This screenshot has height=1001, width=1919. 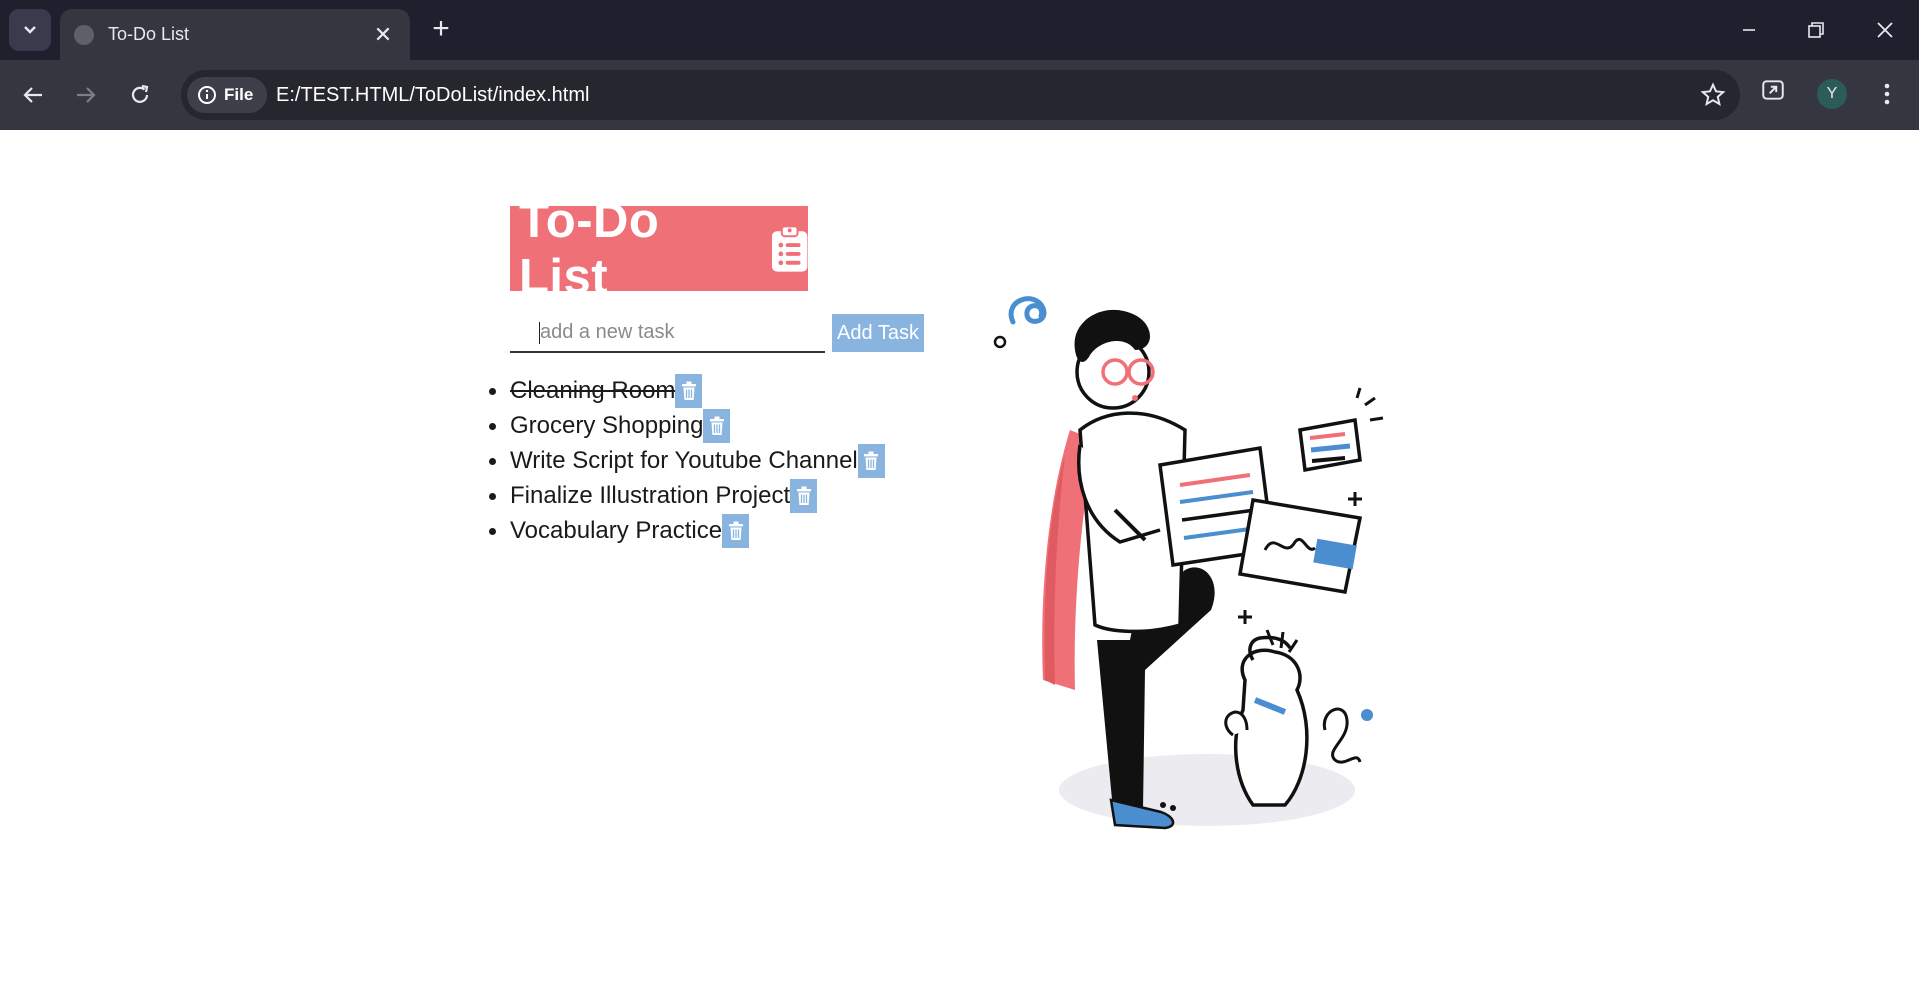 I want to click on minimize-icon, so click(x=1749, y=30).